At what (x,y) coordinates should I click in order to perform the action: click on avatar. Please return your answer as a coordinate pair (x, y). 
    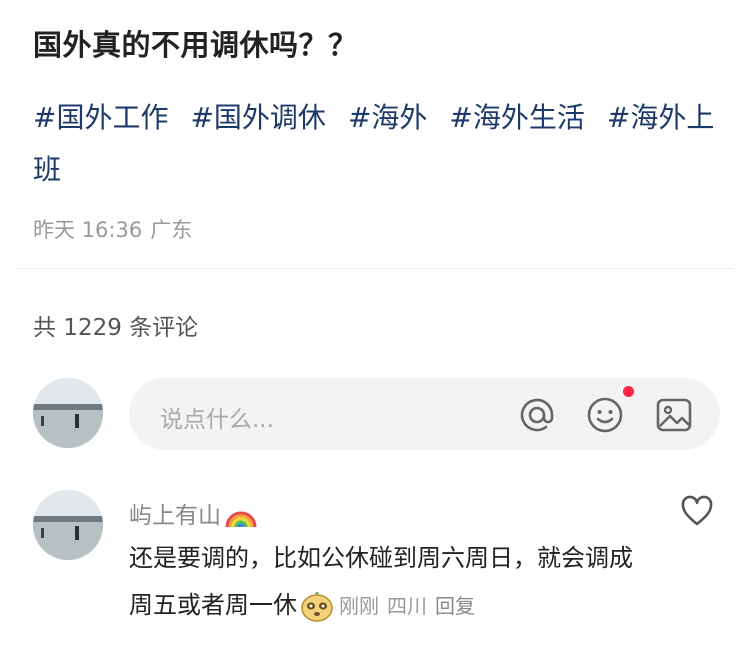
    Looking at the image, I should click on (68, 413).